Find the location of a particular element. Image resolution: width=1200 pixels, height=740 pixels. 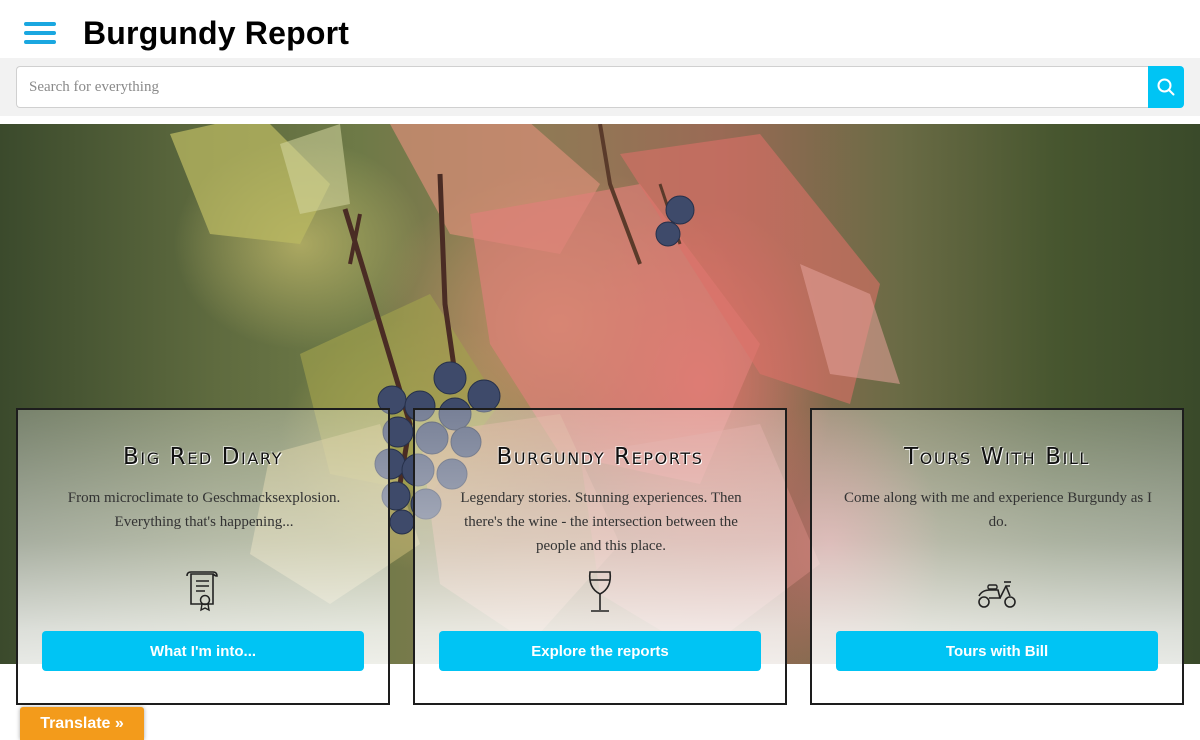

card-title: Burgundy Reports is located at coordinates (600, 457).